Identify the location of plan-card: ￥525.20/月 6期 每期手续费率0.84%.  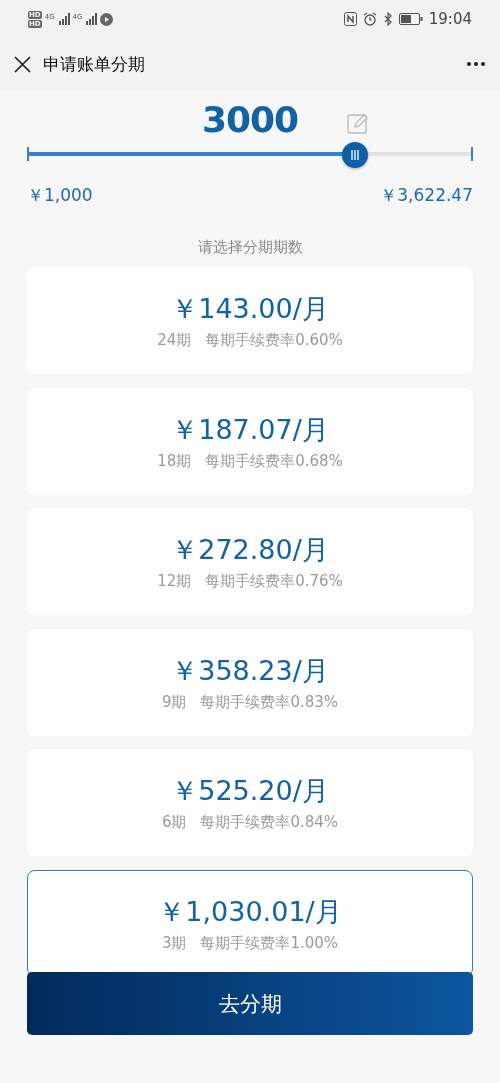
(250, 802).